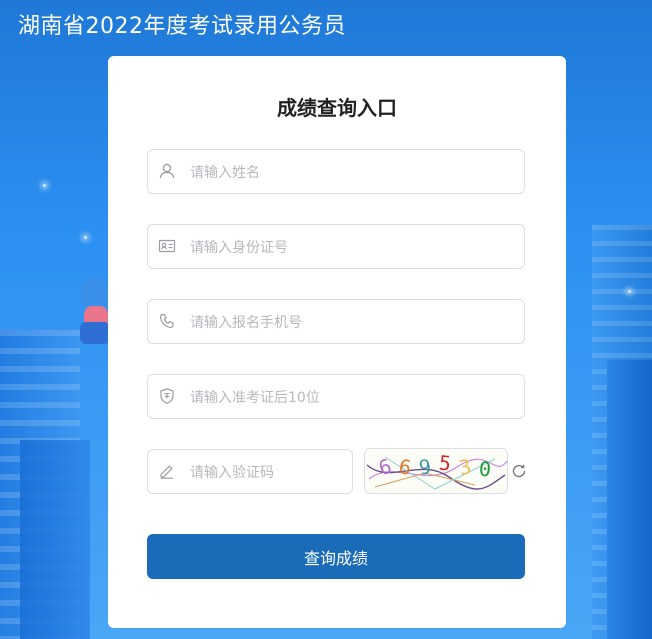 Image resolution: width=652 pixels, height=639 pixels. What do you see at coordinates (167, 321) in the screenshot?
I see `phone-icon` at bounding box center [167, 321].